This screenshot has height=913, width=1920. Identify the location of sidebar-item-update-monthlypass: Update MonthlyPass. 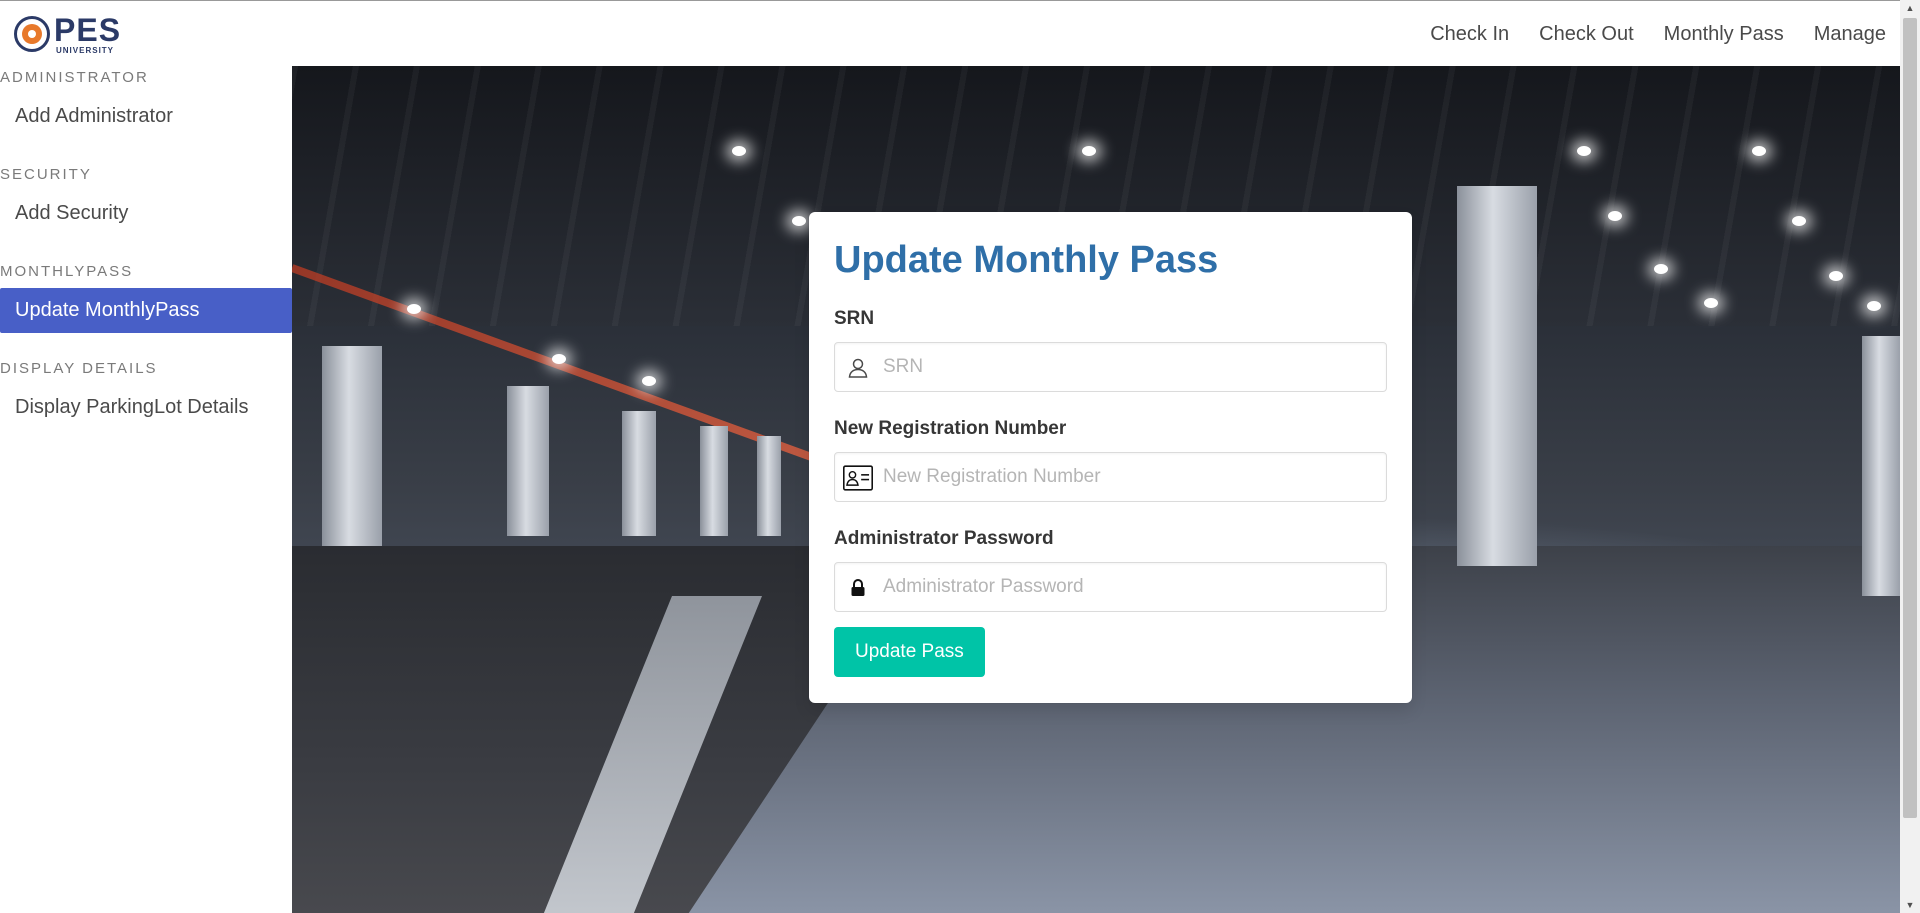
(146, 310).